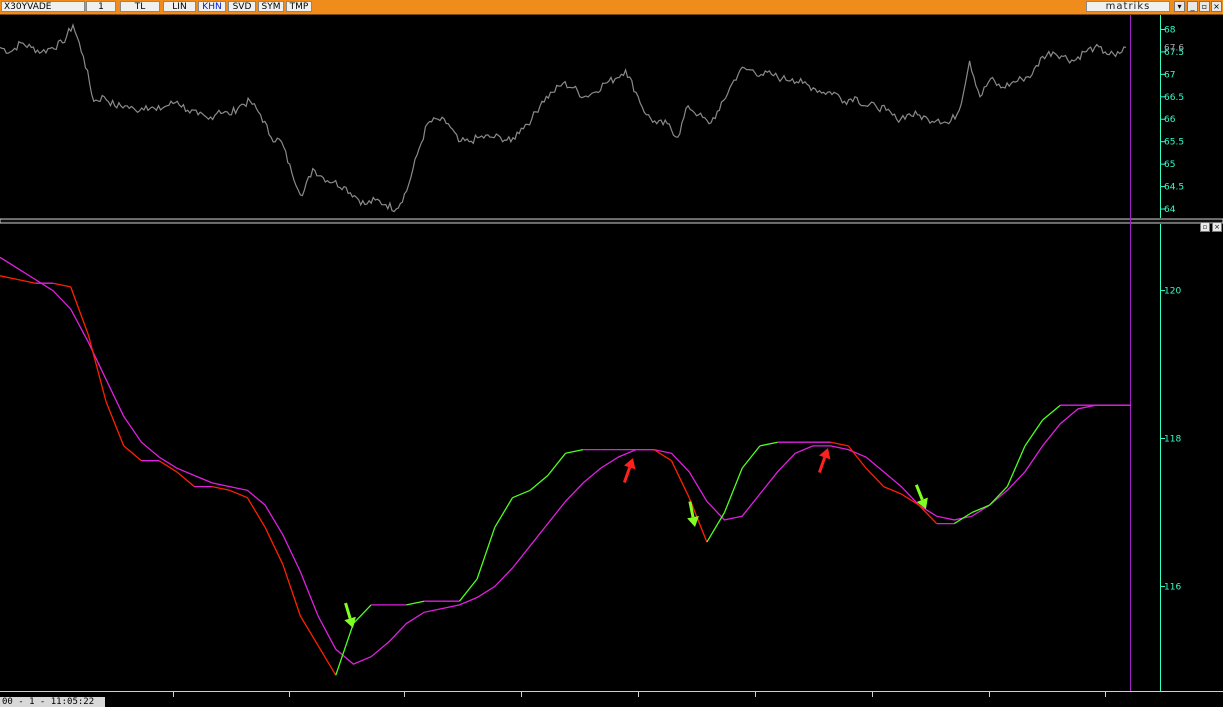 This screenshot has width=1223, height=707. I want to click on cursor-time-readout: 00 - 1 - 11:05:22, so click(52, 702).